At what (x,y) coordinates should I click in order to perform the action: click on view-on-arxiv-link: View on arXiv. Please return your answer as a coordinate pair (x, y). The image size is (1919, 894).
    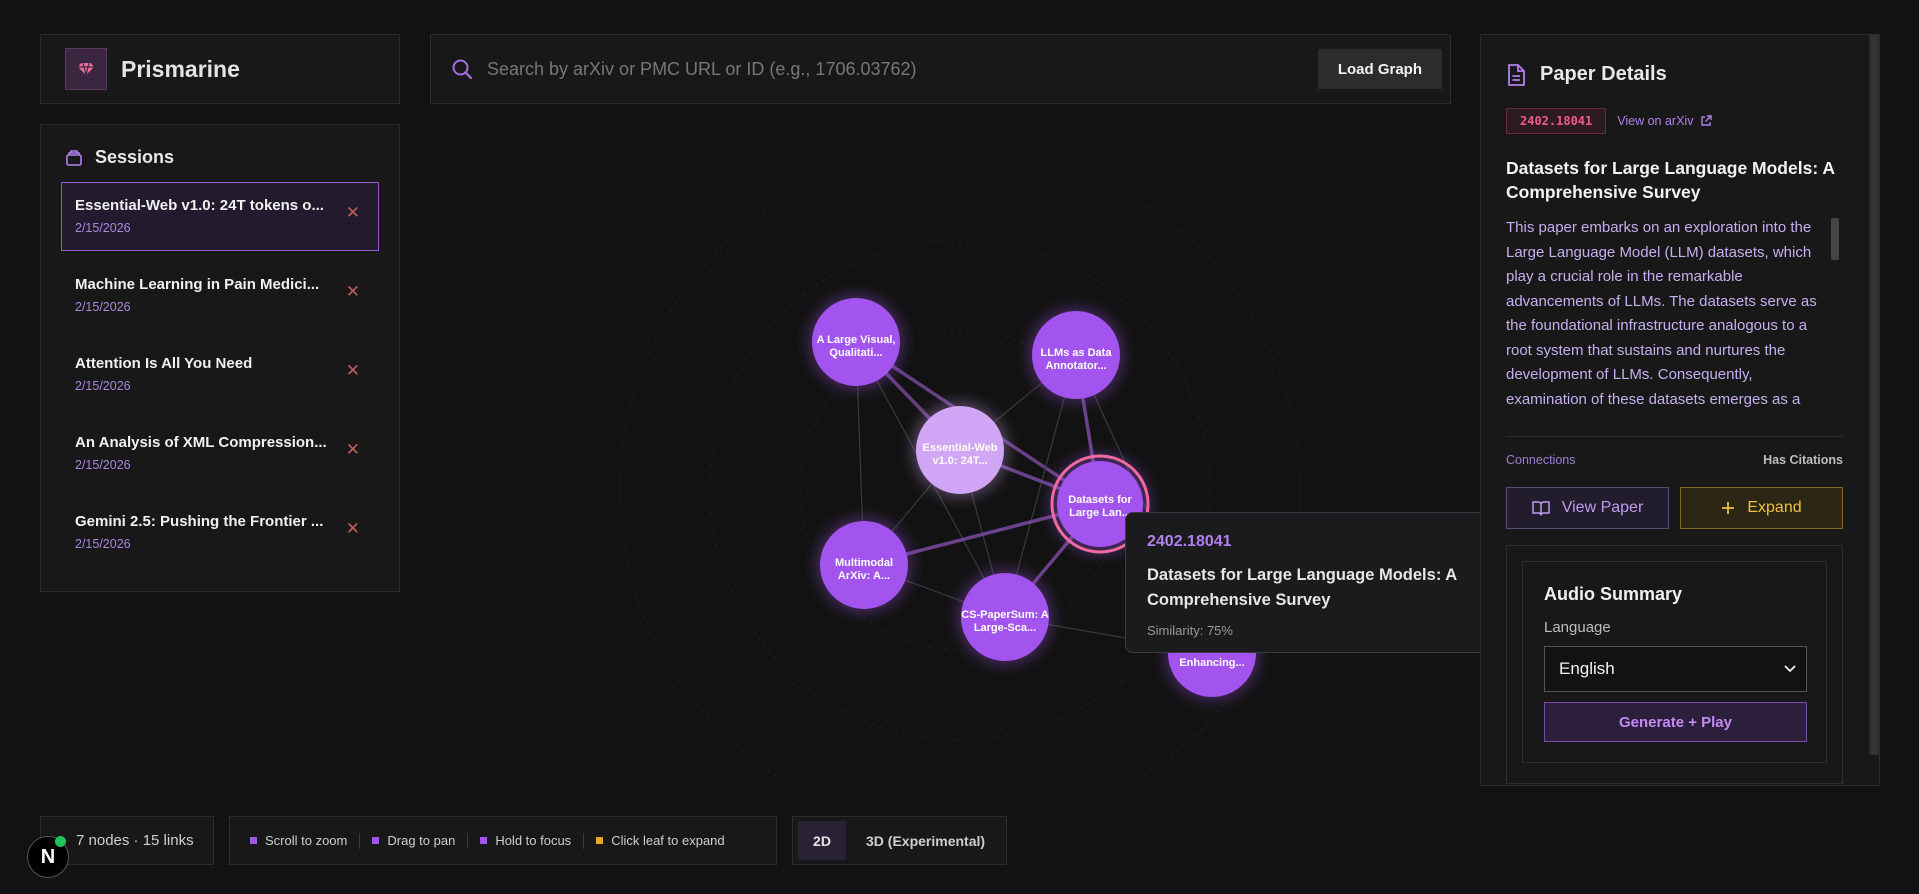
    Looking at the image, I should click on (1665, 121).